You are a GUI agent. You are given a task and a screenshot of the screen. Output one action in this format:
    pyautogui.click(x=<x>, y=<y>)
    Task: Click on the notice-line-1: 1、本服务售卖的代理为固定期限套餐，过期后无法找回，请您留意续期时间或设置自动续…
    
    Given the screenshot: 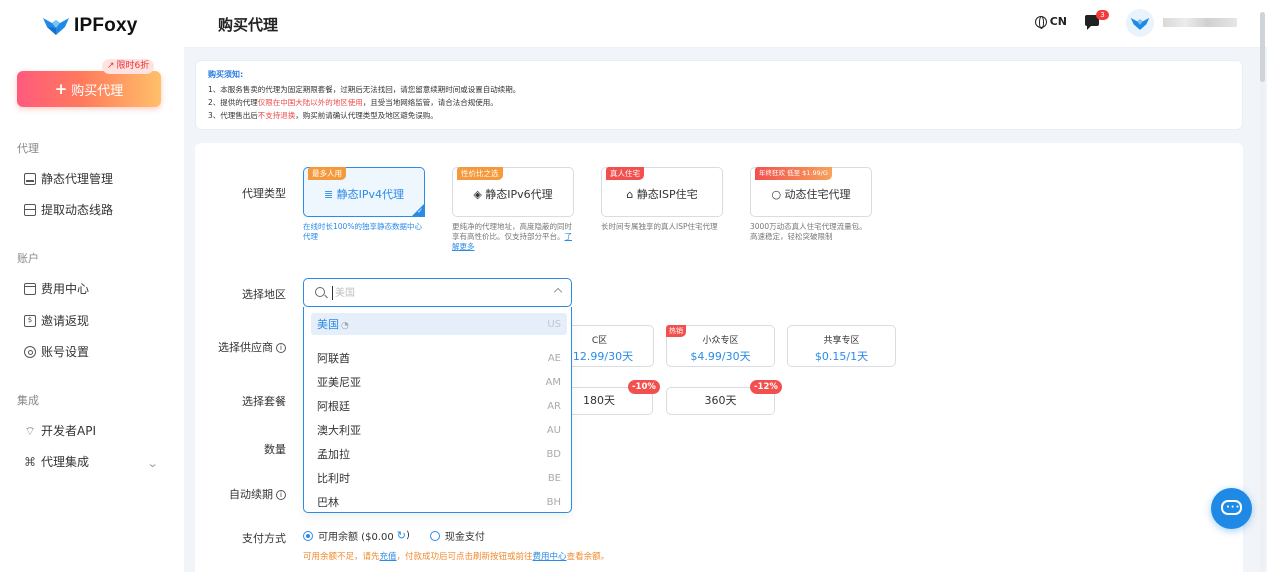 What is the action you would take?
    pyautogui.click(x=364, y=89)
    